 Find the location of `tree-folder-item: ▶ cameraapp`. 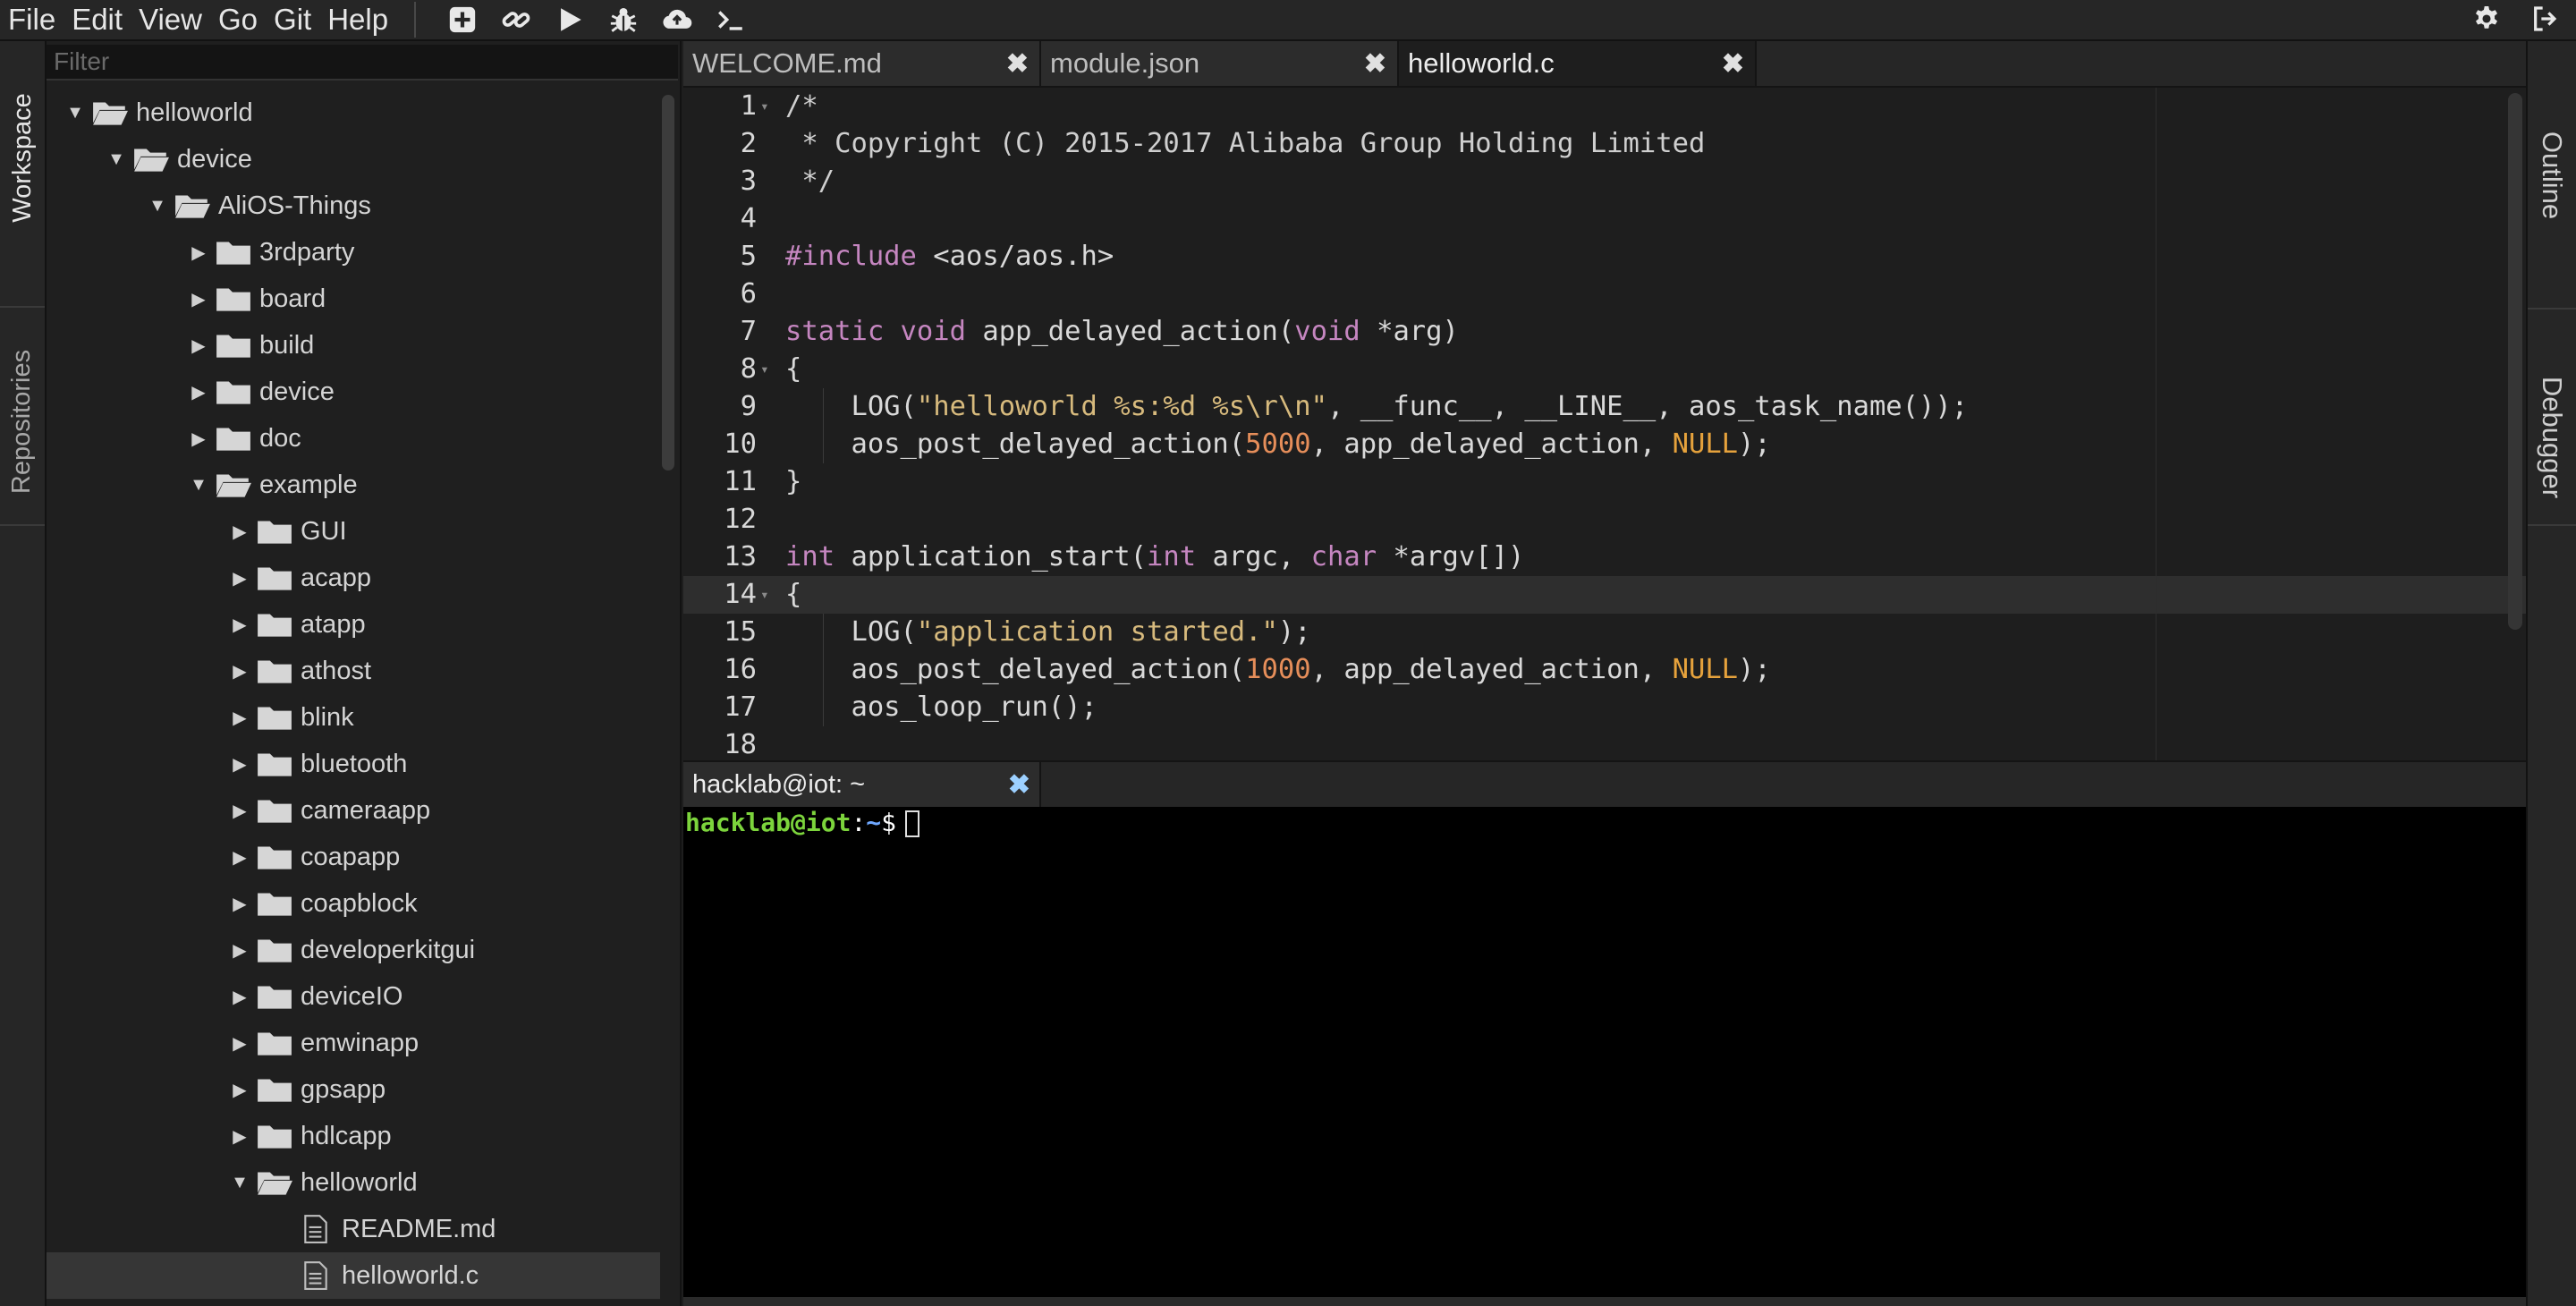

tree-folder-item: ▶ cameraapp is located at coordinates (353, 811).